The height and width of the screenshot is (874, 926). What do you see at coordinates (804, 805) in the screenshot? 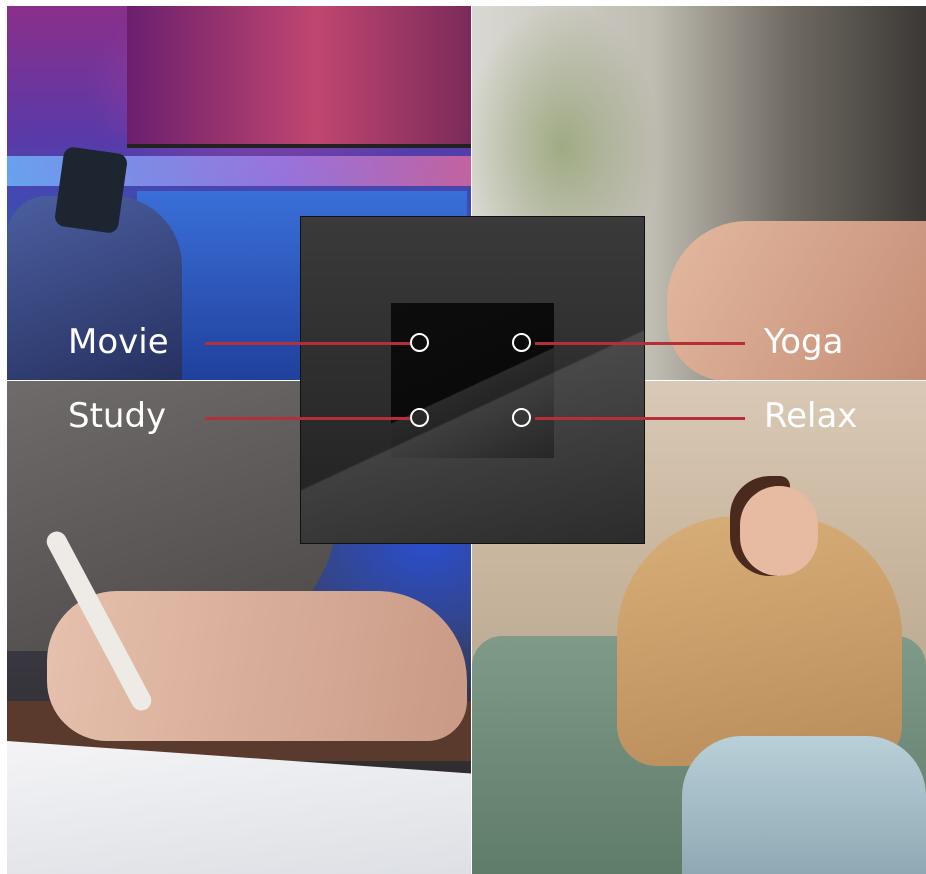
I see `woman-legs` at bounding box center [804, 805].